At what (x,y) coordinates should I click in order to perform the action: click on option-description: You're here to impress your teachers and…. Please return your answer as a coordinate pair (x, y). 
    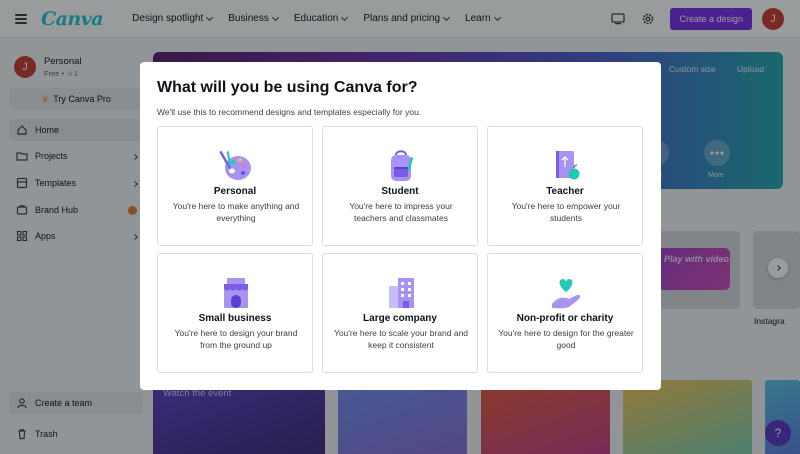
    Looking at the image, I should click on (401, 212).